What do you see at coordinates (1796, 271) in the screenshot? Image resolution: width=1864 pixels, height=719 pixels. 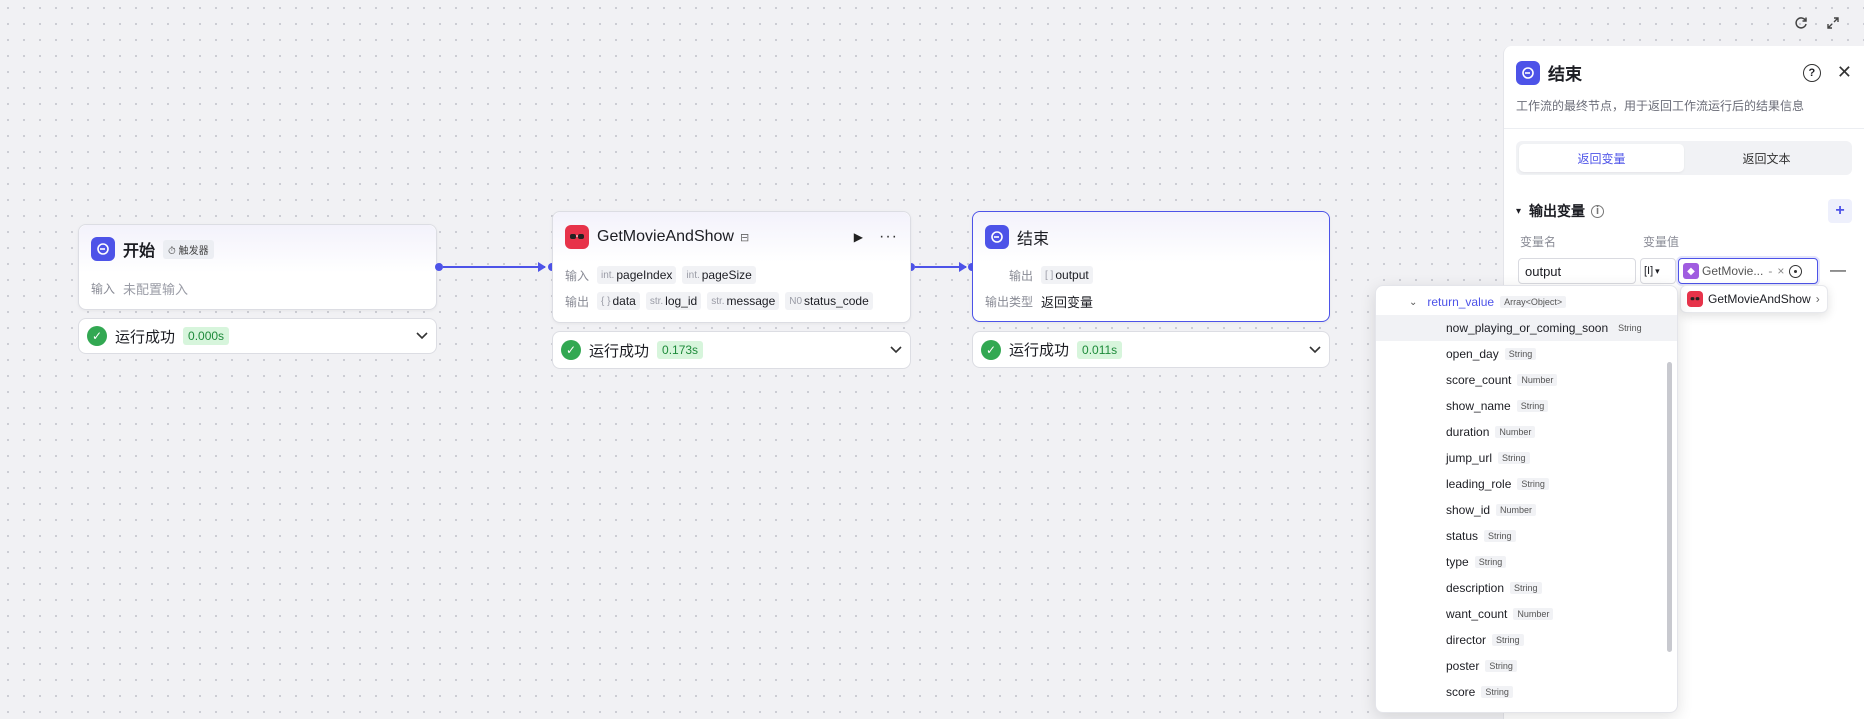 I see `target-icon` at bounding box center [1796, 271].